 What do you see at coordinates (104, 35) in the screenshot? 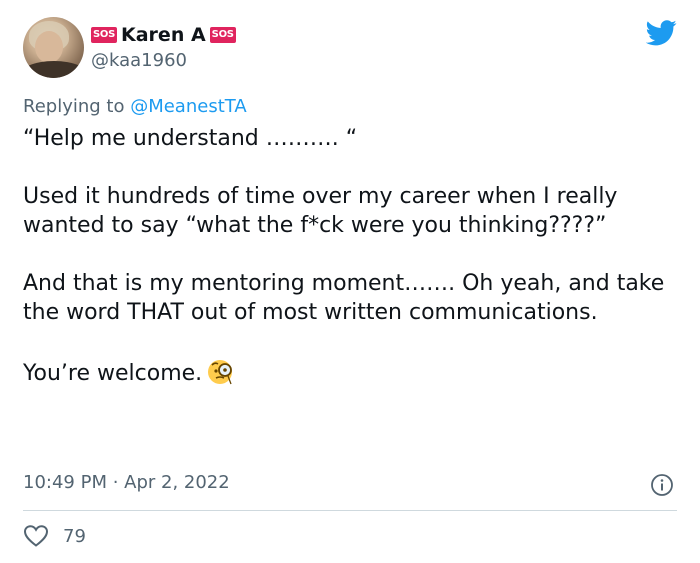
I see `sos-badge-left: SOS` at bounding box center [104, 35].